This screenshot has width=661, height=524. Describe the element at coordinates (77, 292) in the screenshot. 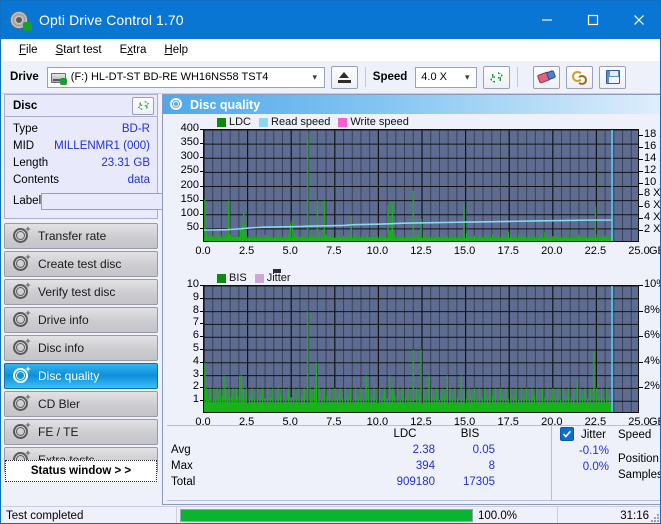

I see `sidebar-item-label: Verify test disc` at that location.